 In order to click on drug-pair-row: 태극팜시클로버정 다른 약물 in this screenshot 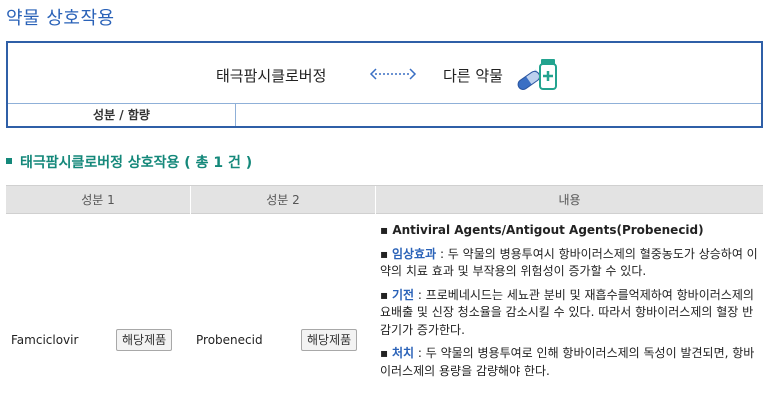, I will do `click(384, 73)`.